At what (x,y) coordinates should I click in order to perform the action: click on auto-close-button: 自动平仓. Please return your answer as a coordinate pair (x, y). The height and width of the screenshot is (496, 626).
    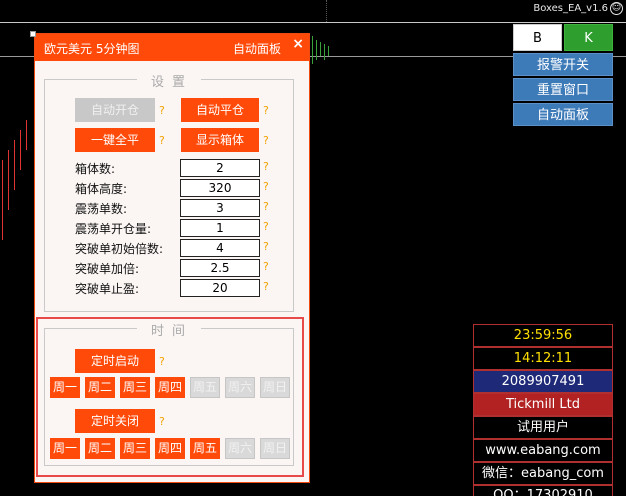
    Looking at the image, I should click on (220, 110).